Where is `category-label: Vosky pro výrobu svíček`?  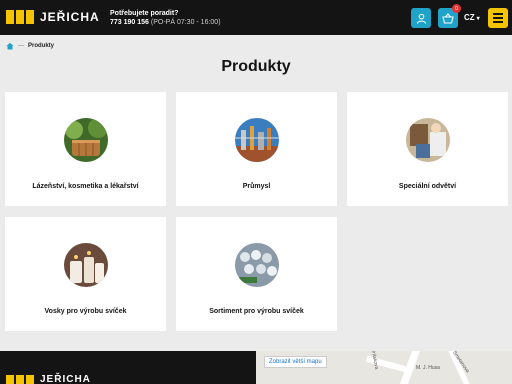 category-label: Vosky pro výrobu svíček is located at coordinates (85, 311).